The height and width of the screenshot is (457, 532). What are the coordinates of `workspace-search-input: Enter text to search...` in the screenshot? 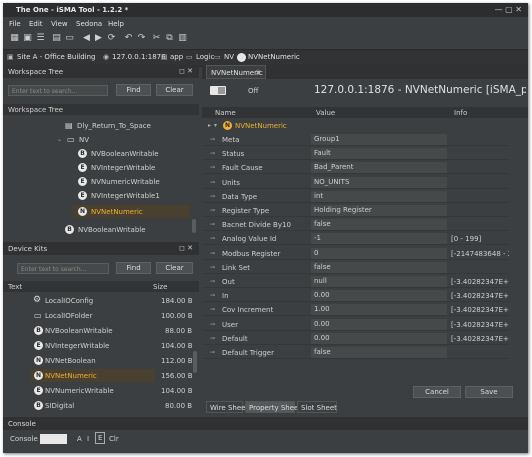 It's located at (58, 90).